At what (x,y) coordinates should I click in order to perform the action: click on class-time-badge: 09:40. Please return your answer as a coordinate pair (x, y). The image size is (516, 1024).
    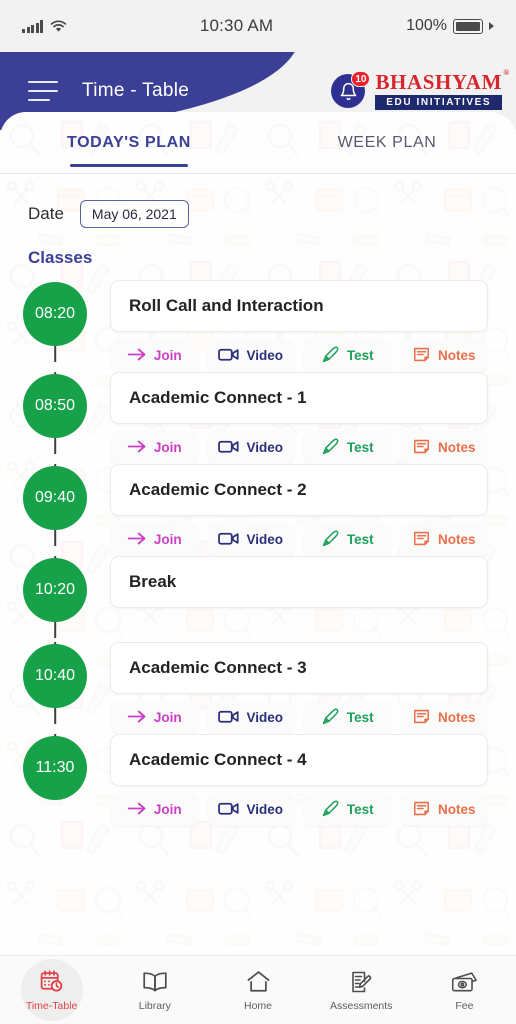
    Looking at the image, I should click on (55, 498).